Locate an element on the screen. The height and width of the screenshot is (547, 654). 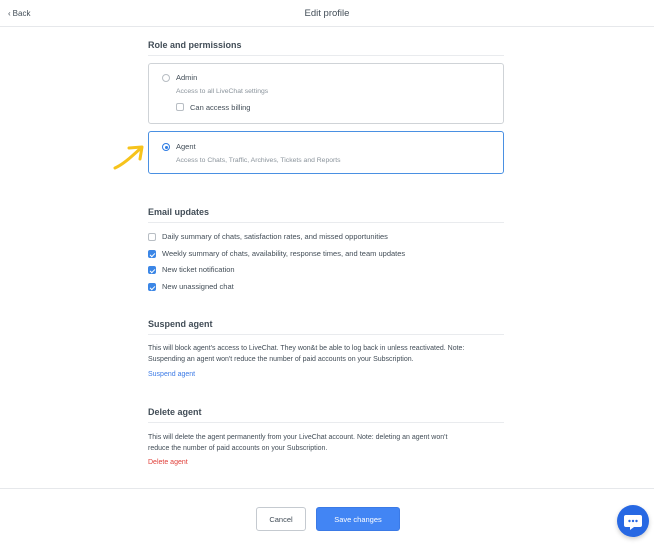
email-option-label: New unassigned chat is located at coordinates (198, 286).